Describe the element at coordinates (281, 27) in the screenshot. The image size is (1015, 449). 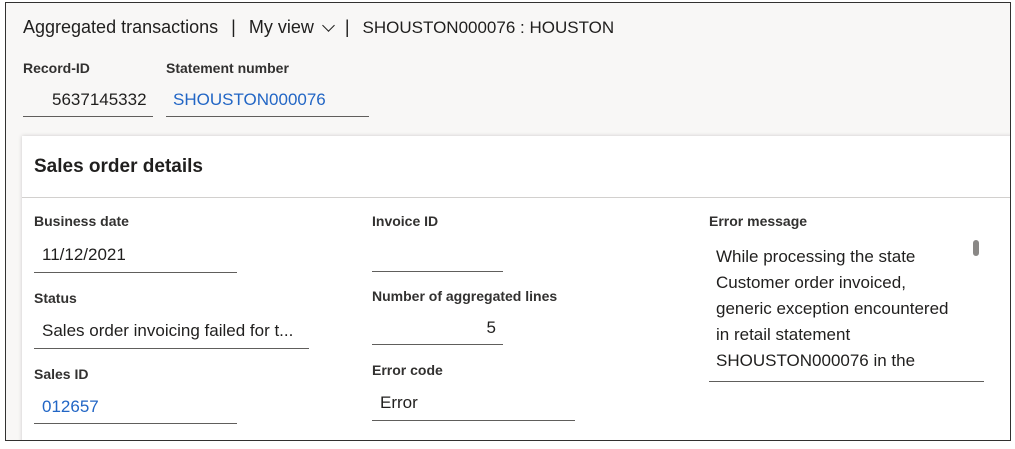
I see `view-selector-label: My view` at that location.